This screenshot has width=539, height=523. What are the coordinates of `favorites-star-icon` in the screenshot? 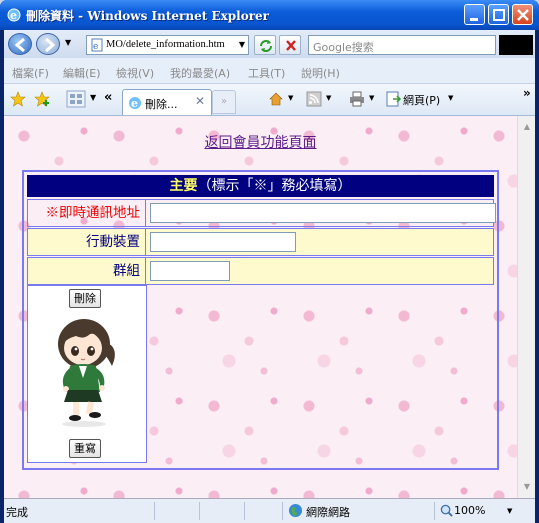 It's located at (18, 99).